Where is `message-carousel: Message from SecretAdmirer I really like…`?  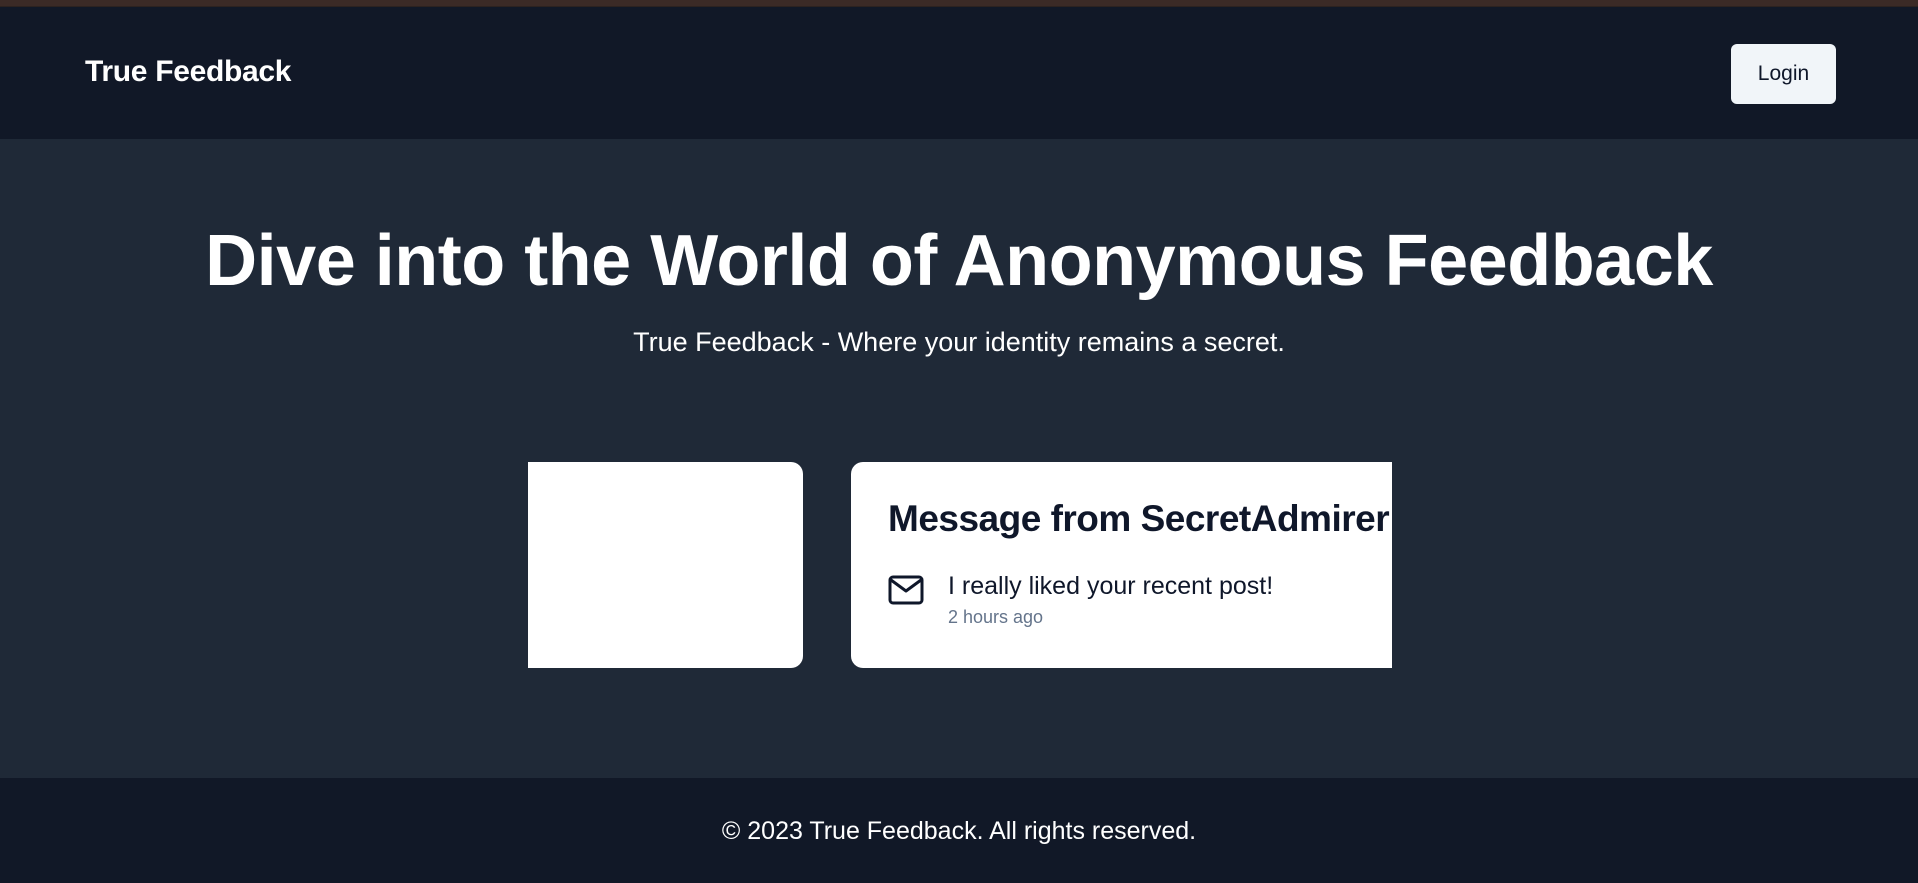 message-carousel: Message from SecretAdmirer I really like… is located at coordinates (960, 565).